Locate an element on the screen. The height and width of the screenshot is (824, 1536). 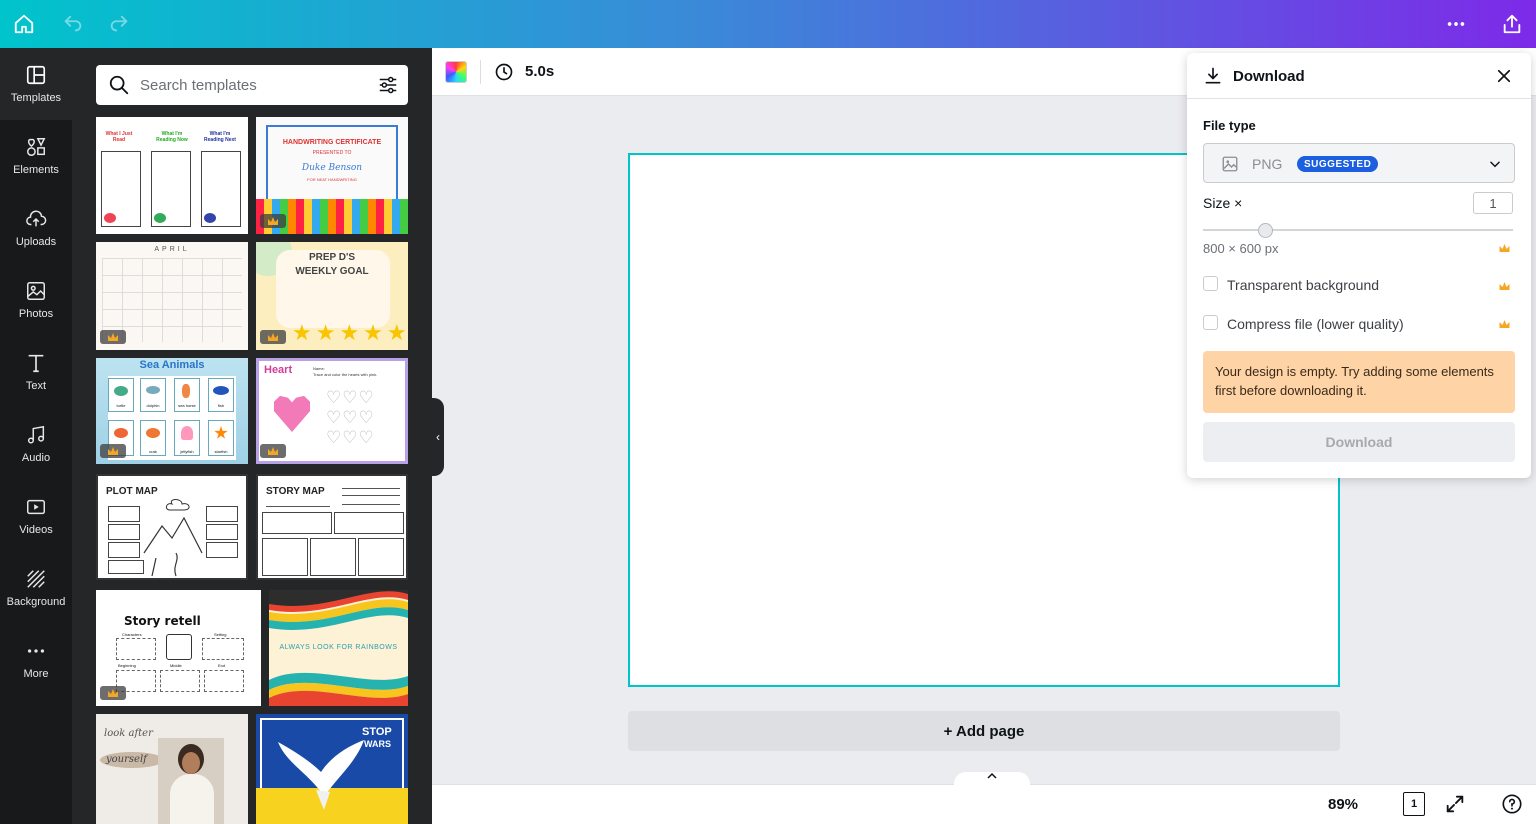
template-text: turtle is located at coordinates (121, 405).